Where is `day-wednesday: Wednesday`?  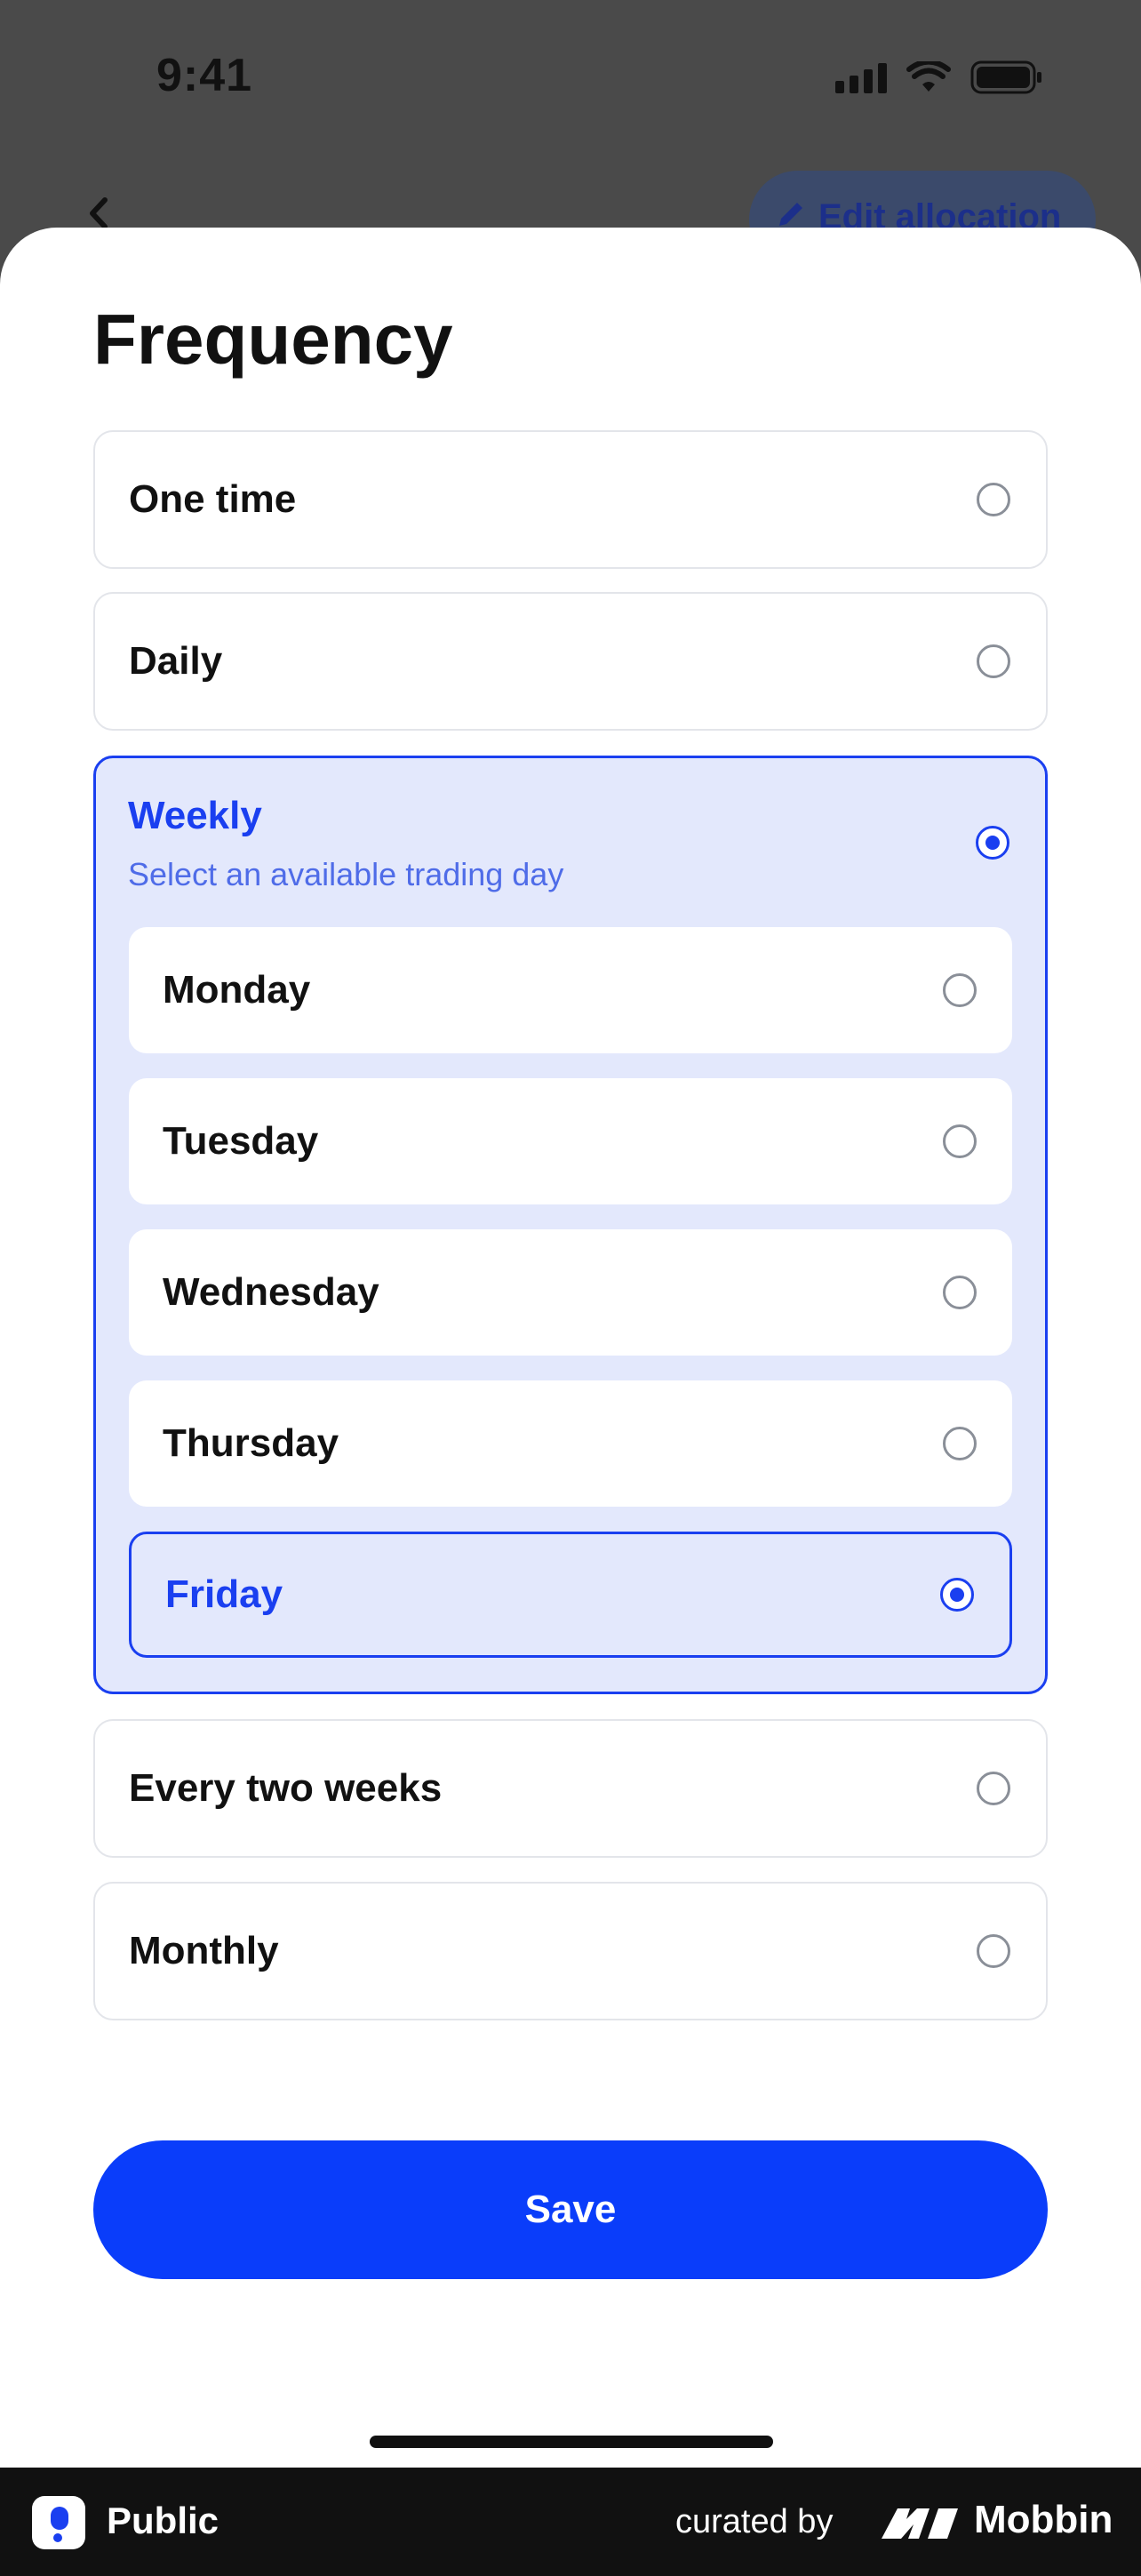
day-wednesday: Wednesday is located at coordinates (570, 1292).